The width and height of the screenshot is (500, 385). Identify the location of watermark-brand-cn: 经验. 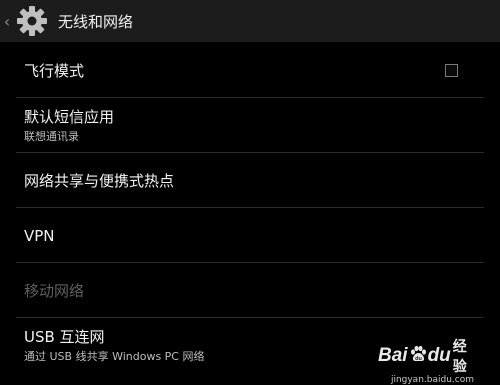
(459, 356).